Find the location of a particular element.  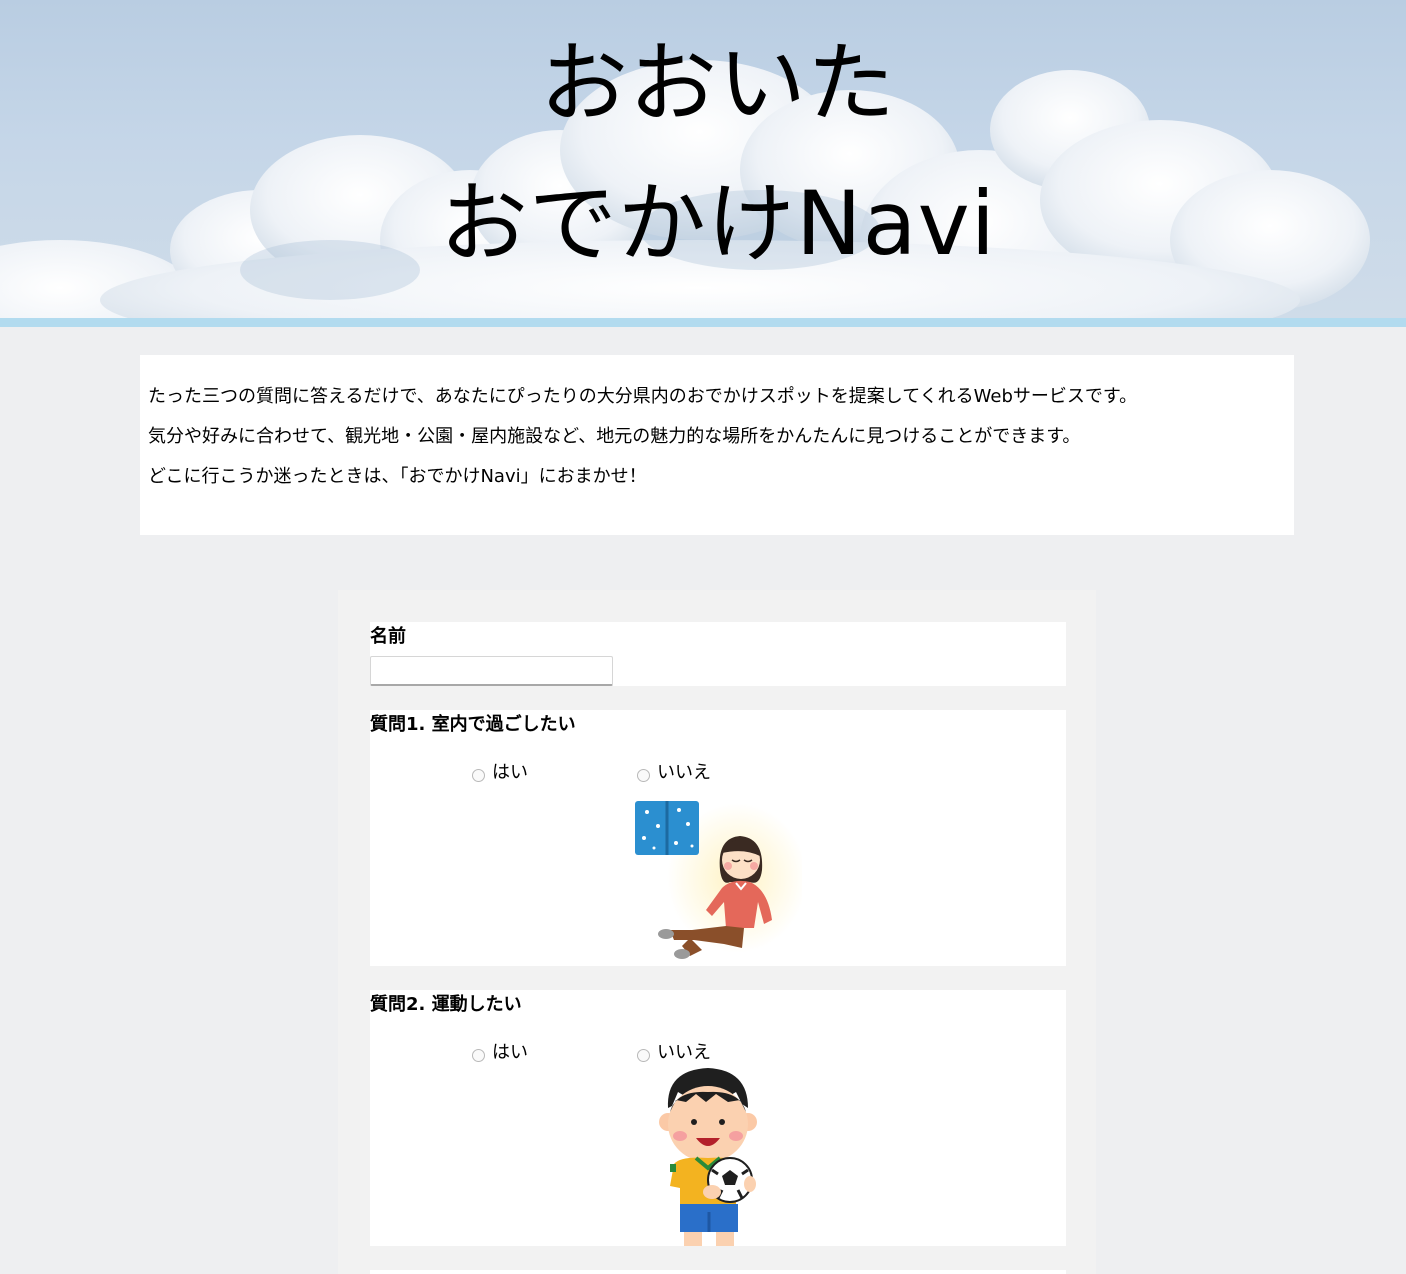

name-label: 名前 is located at coordinates (388, 636).